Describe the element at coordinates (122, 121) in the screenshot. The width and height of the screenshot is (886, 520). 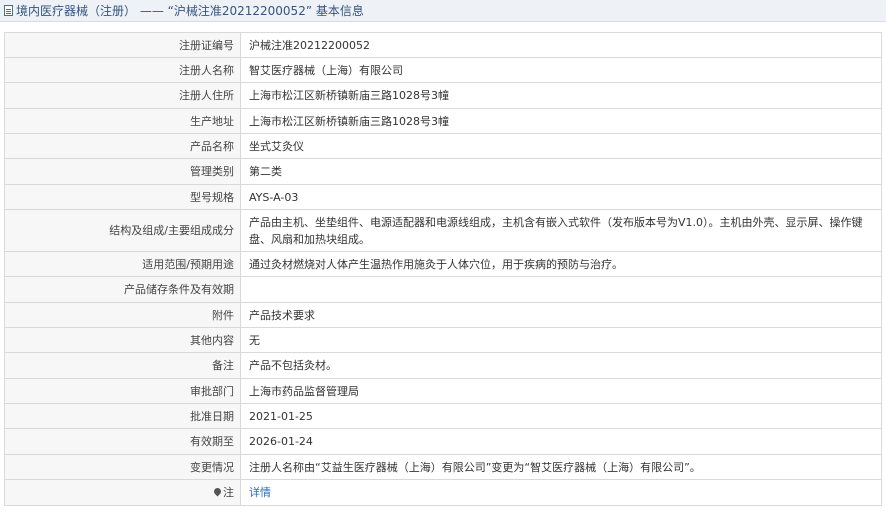
I see `row-label: 生产地址` at that location.